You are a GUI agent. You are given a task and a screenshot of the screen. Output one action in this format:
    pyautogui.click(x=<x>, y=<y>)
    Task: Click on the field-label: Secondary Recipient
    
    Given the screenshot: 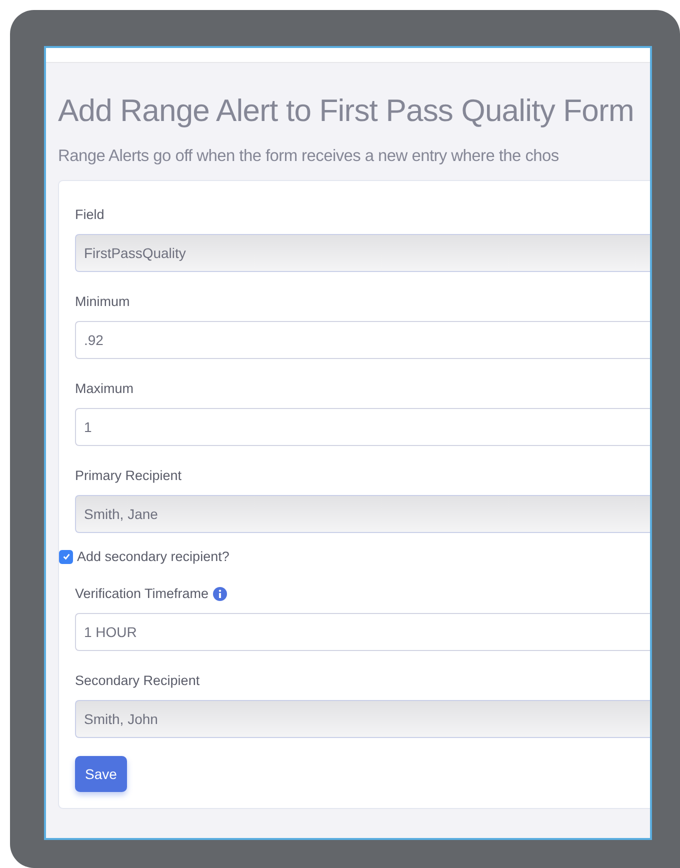 What is the action you would take?
    pyautogui.click(x=137, y=680)
    